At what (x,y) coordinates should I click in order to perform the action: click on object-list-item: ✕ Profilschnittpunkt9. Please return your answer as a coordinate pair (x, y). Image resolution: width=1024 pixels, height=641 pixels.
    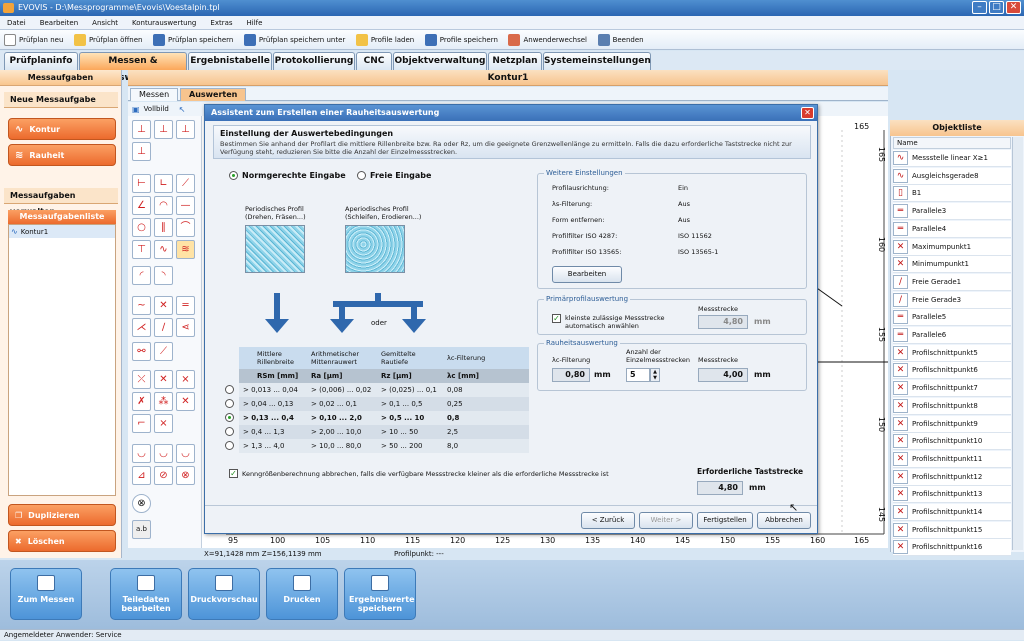
    Looking at the image, I should click on (952, 424).